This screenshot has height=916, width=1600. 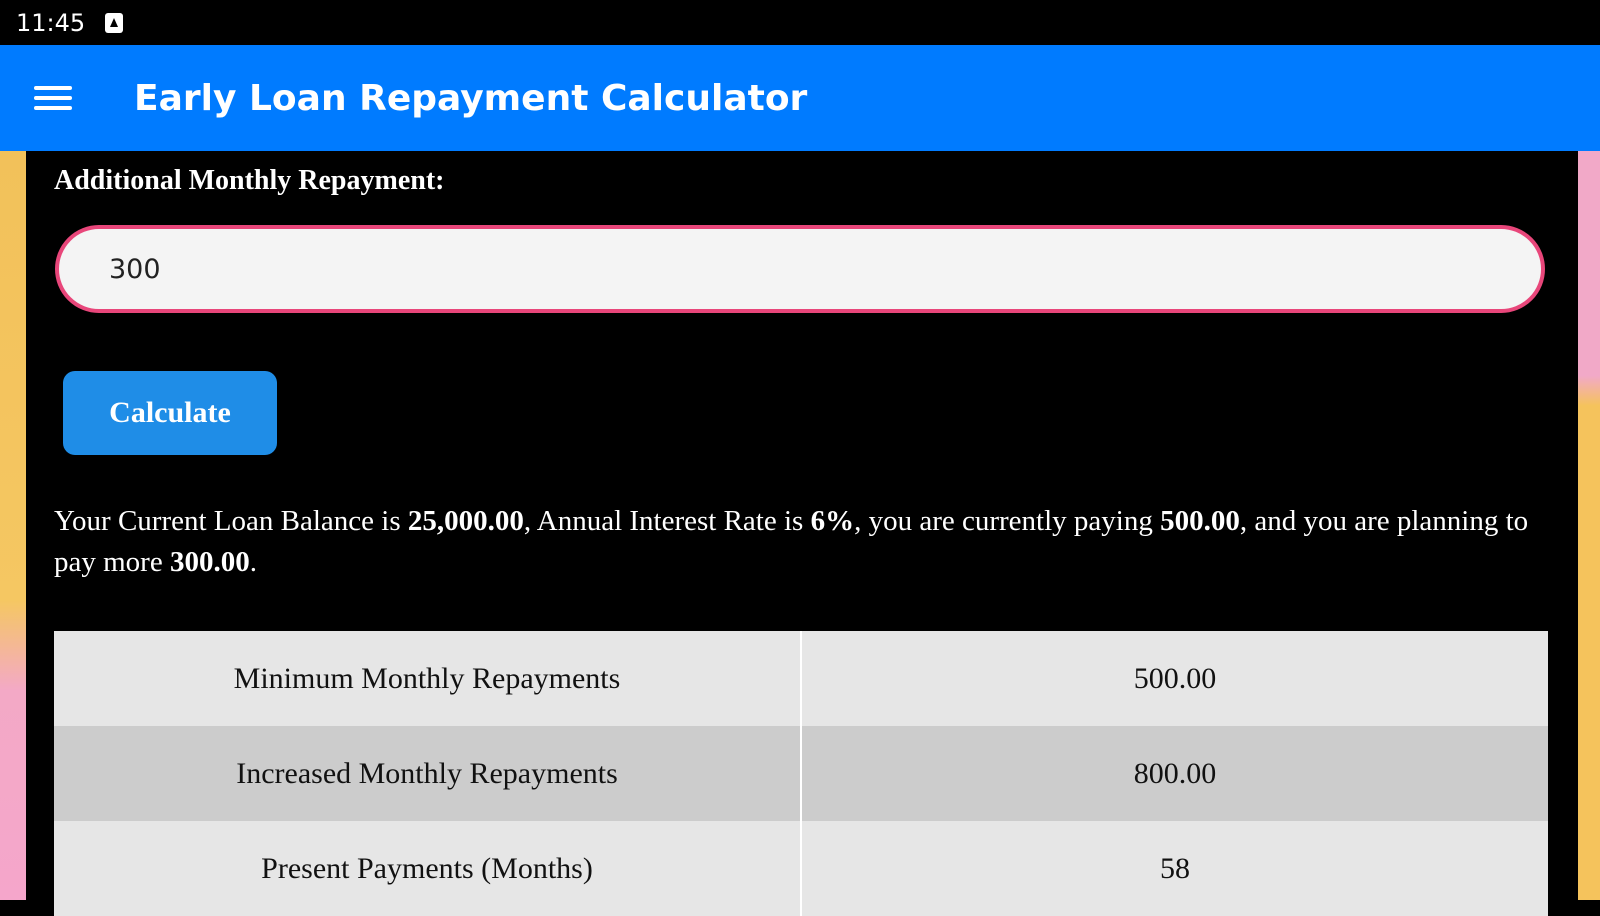 What do you see at coordinates (1174, 773) in the screenshot?
I see `row-value: 800.00` at bounding box center [1174, 773].